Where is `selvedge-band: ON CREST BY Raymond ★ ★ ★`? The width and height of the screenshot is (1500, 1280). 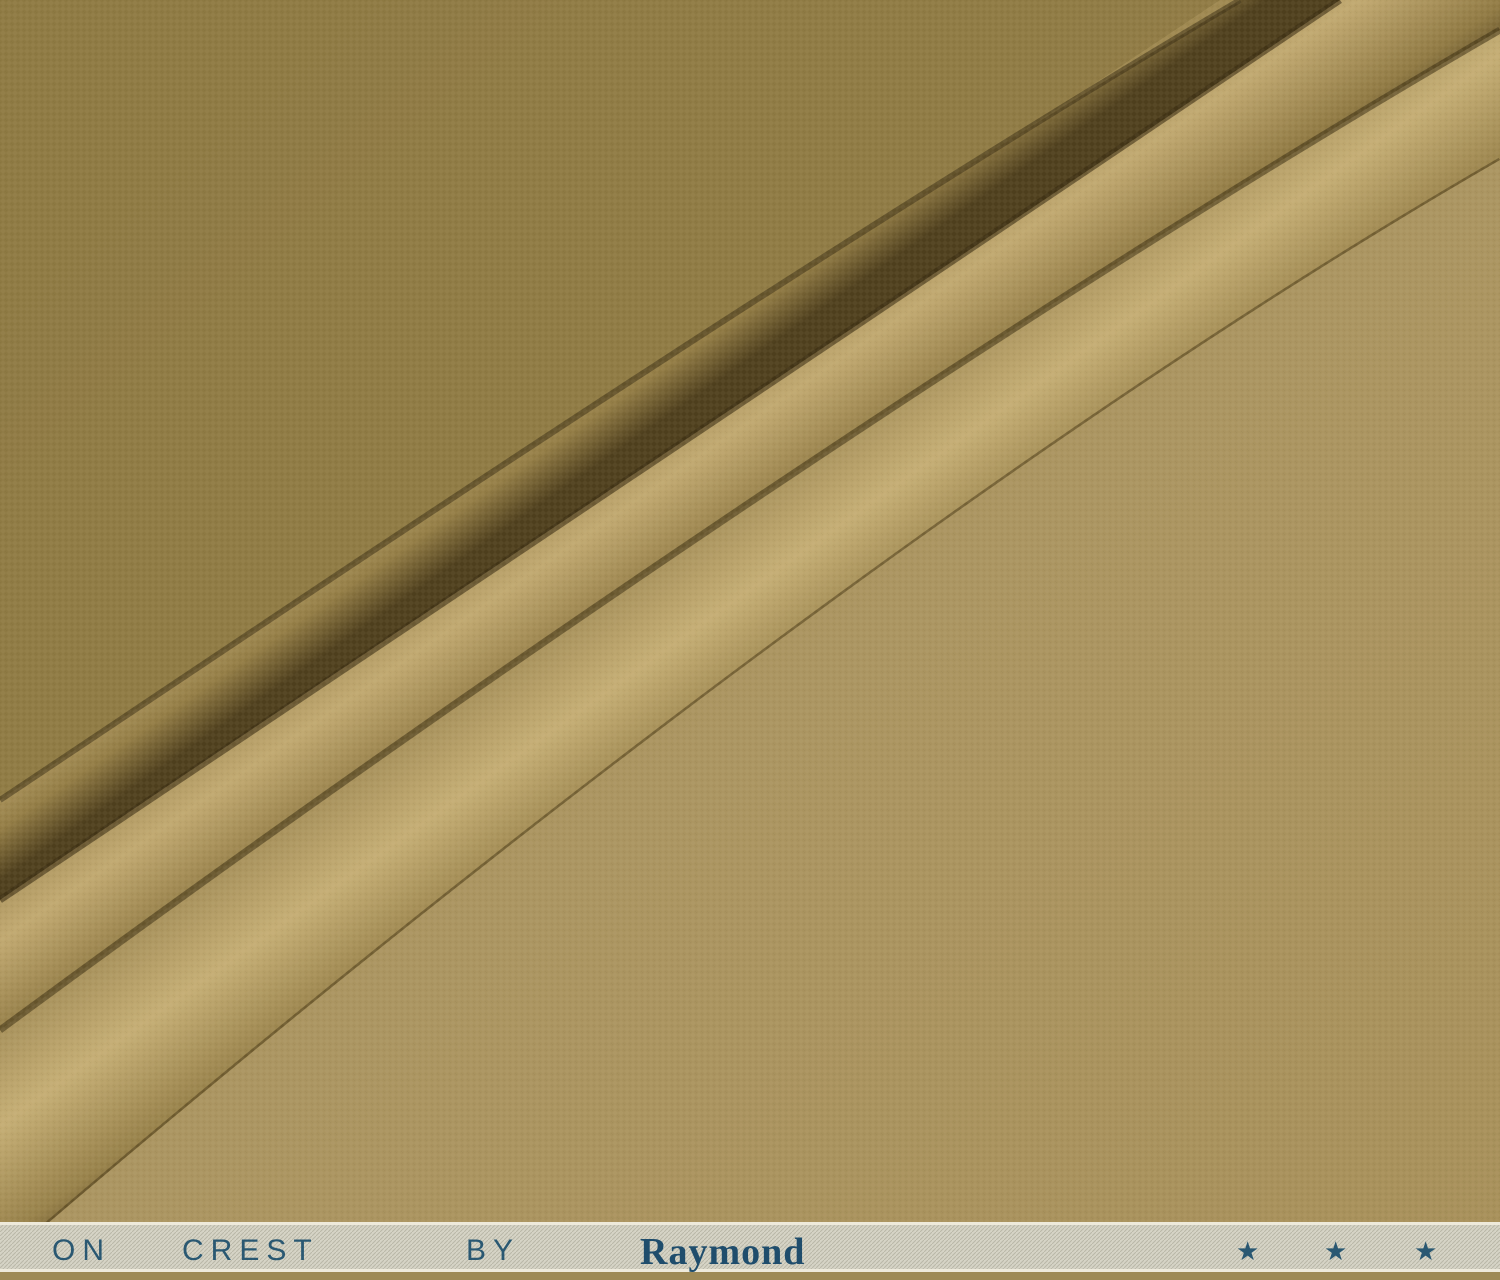
selvedge-band: ON CREST BY Raymond ★ ★ ★ is located at coordinates (750, 1251).